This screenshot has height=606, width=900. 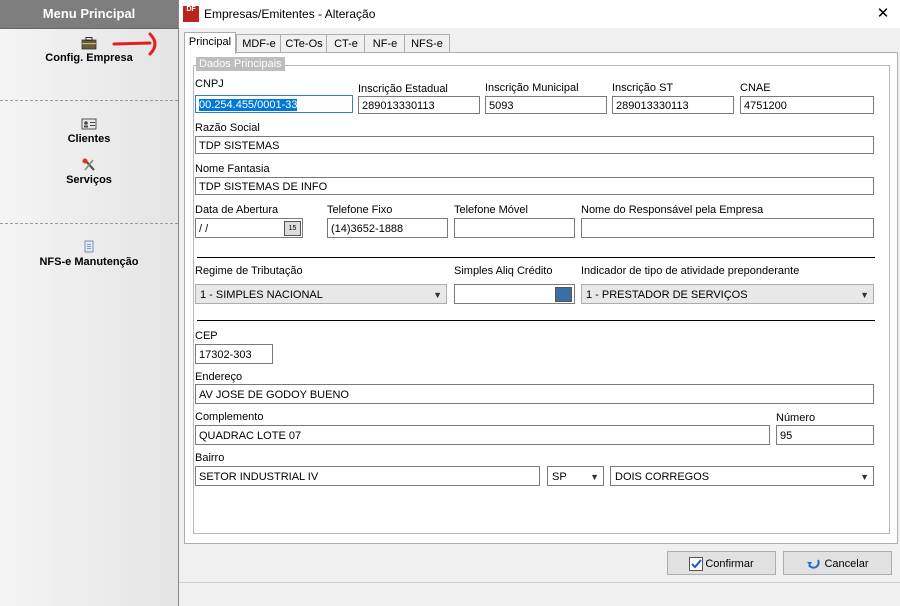 What do you see at coordinates (546, 105) in the screenshot?
I see `inscricao-municipal-input: 5093` at bounding box center [546, 105].